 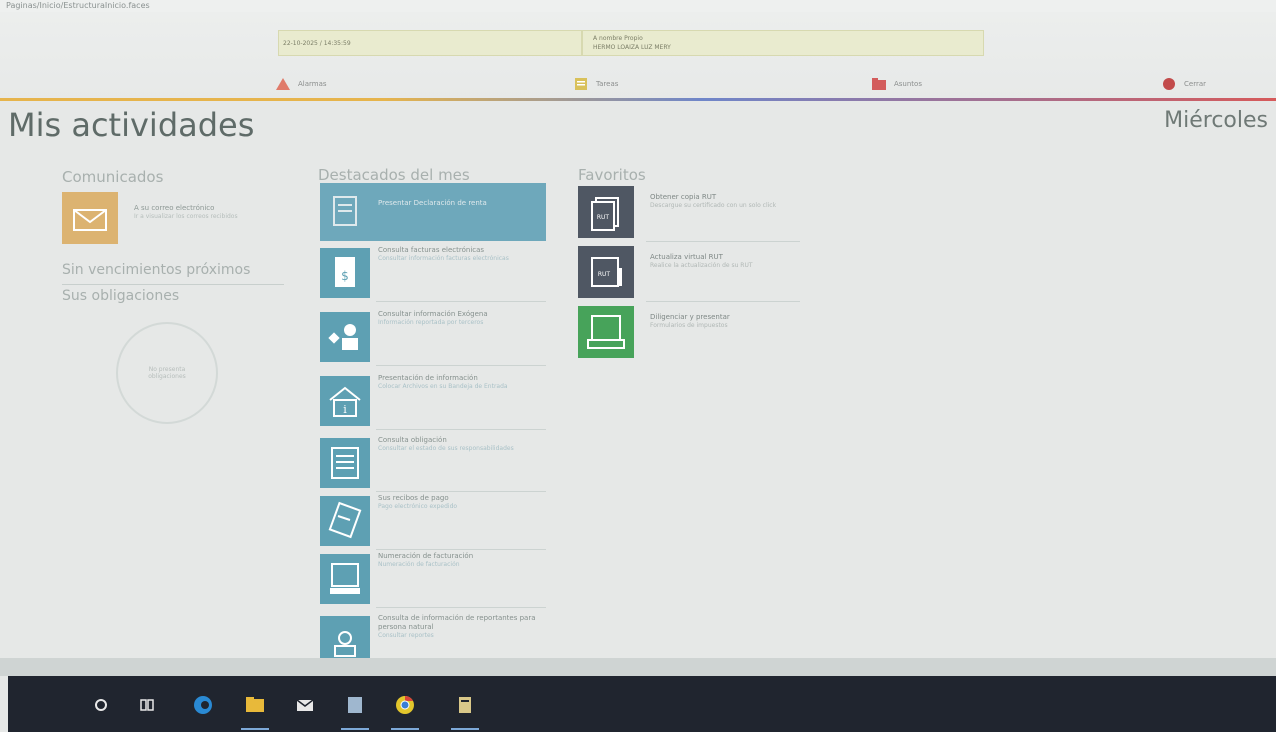 I want to click on nav-label: Cerrar, so click(x=1195, y=84).